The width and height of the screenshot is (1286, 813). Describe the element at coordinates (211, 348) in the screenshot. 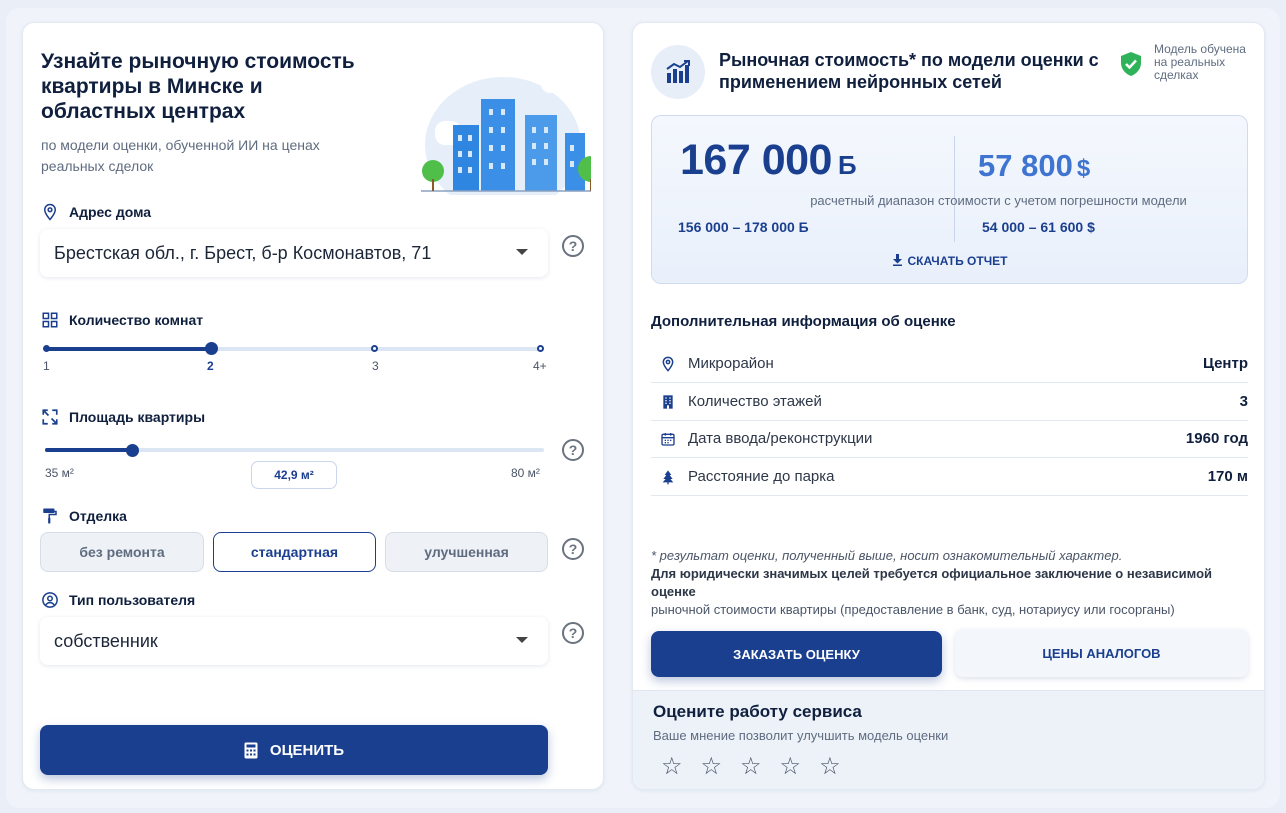

I see `rooms-slider-knob` at that location.